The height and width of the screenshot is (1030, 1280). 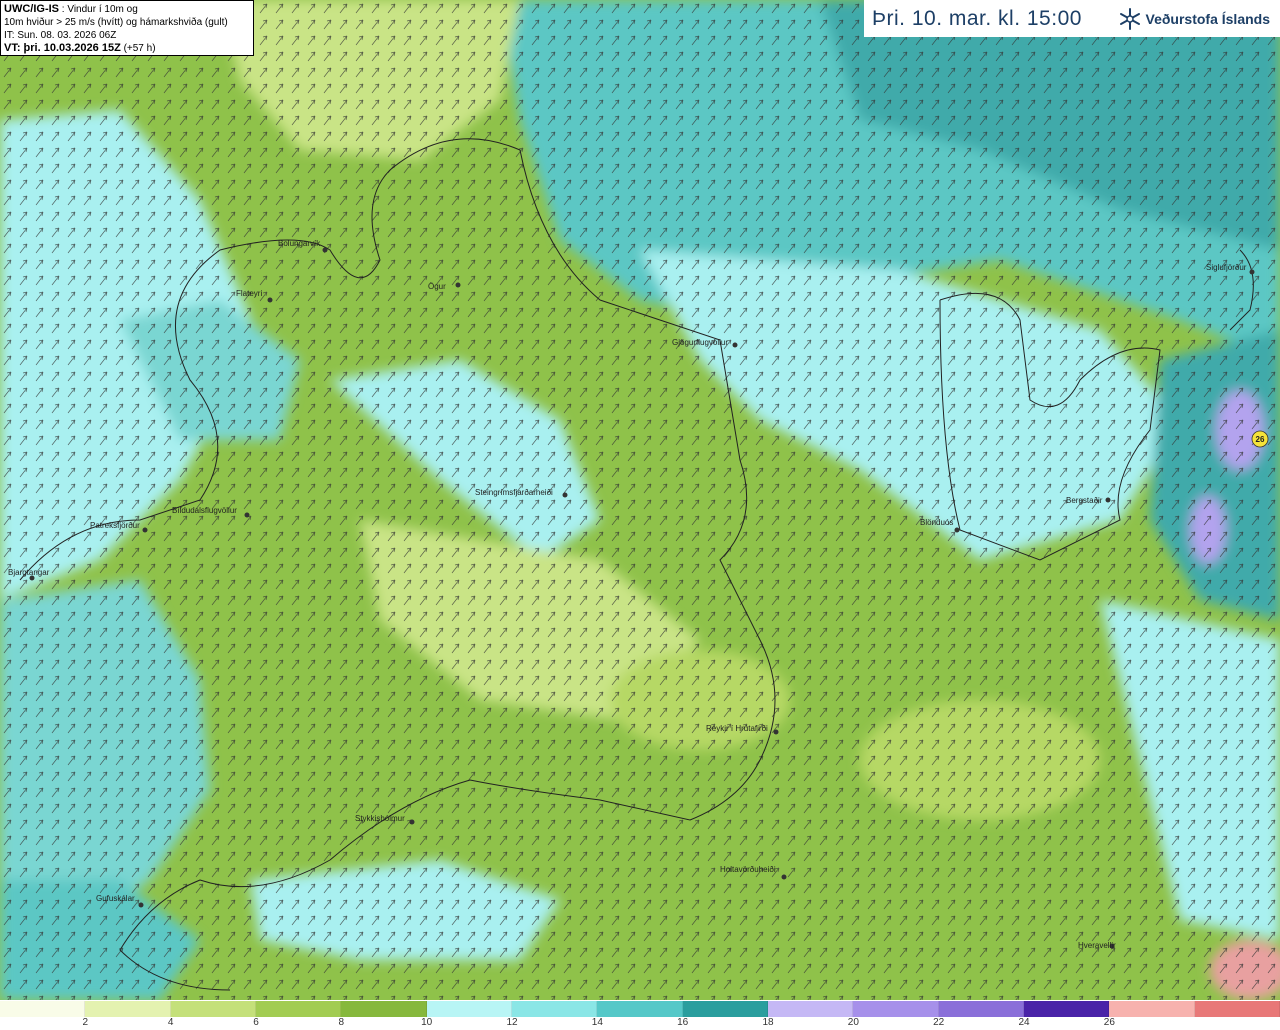 What do you see at coordinates (748, 869) in the screenshot?
I see `svg-text: Holtavörðuheiði` at bounding box center [748, 869].